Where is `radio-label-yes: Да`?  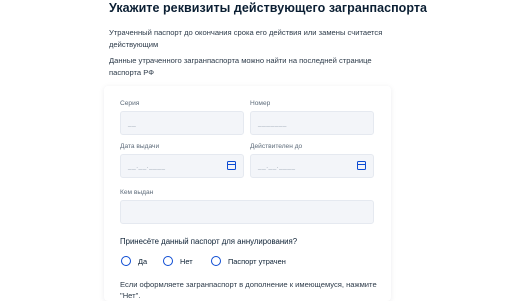 radio-label-yes: Да is located at coordinates (143, 261).